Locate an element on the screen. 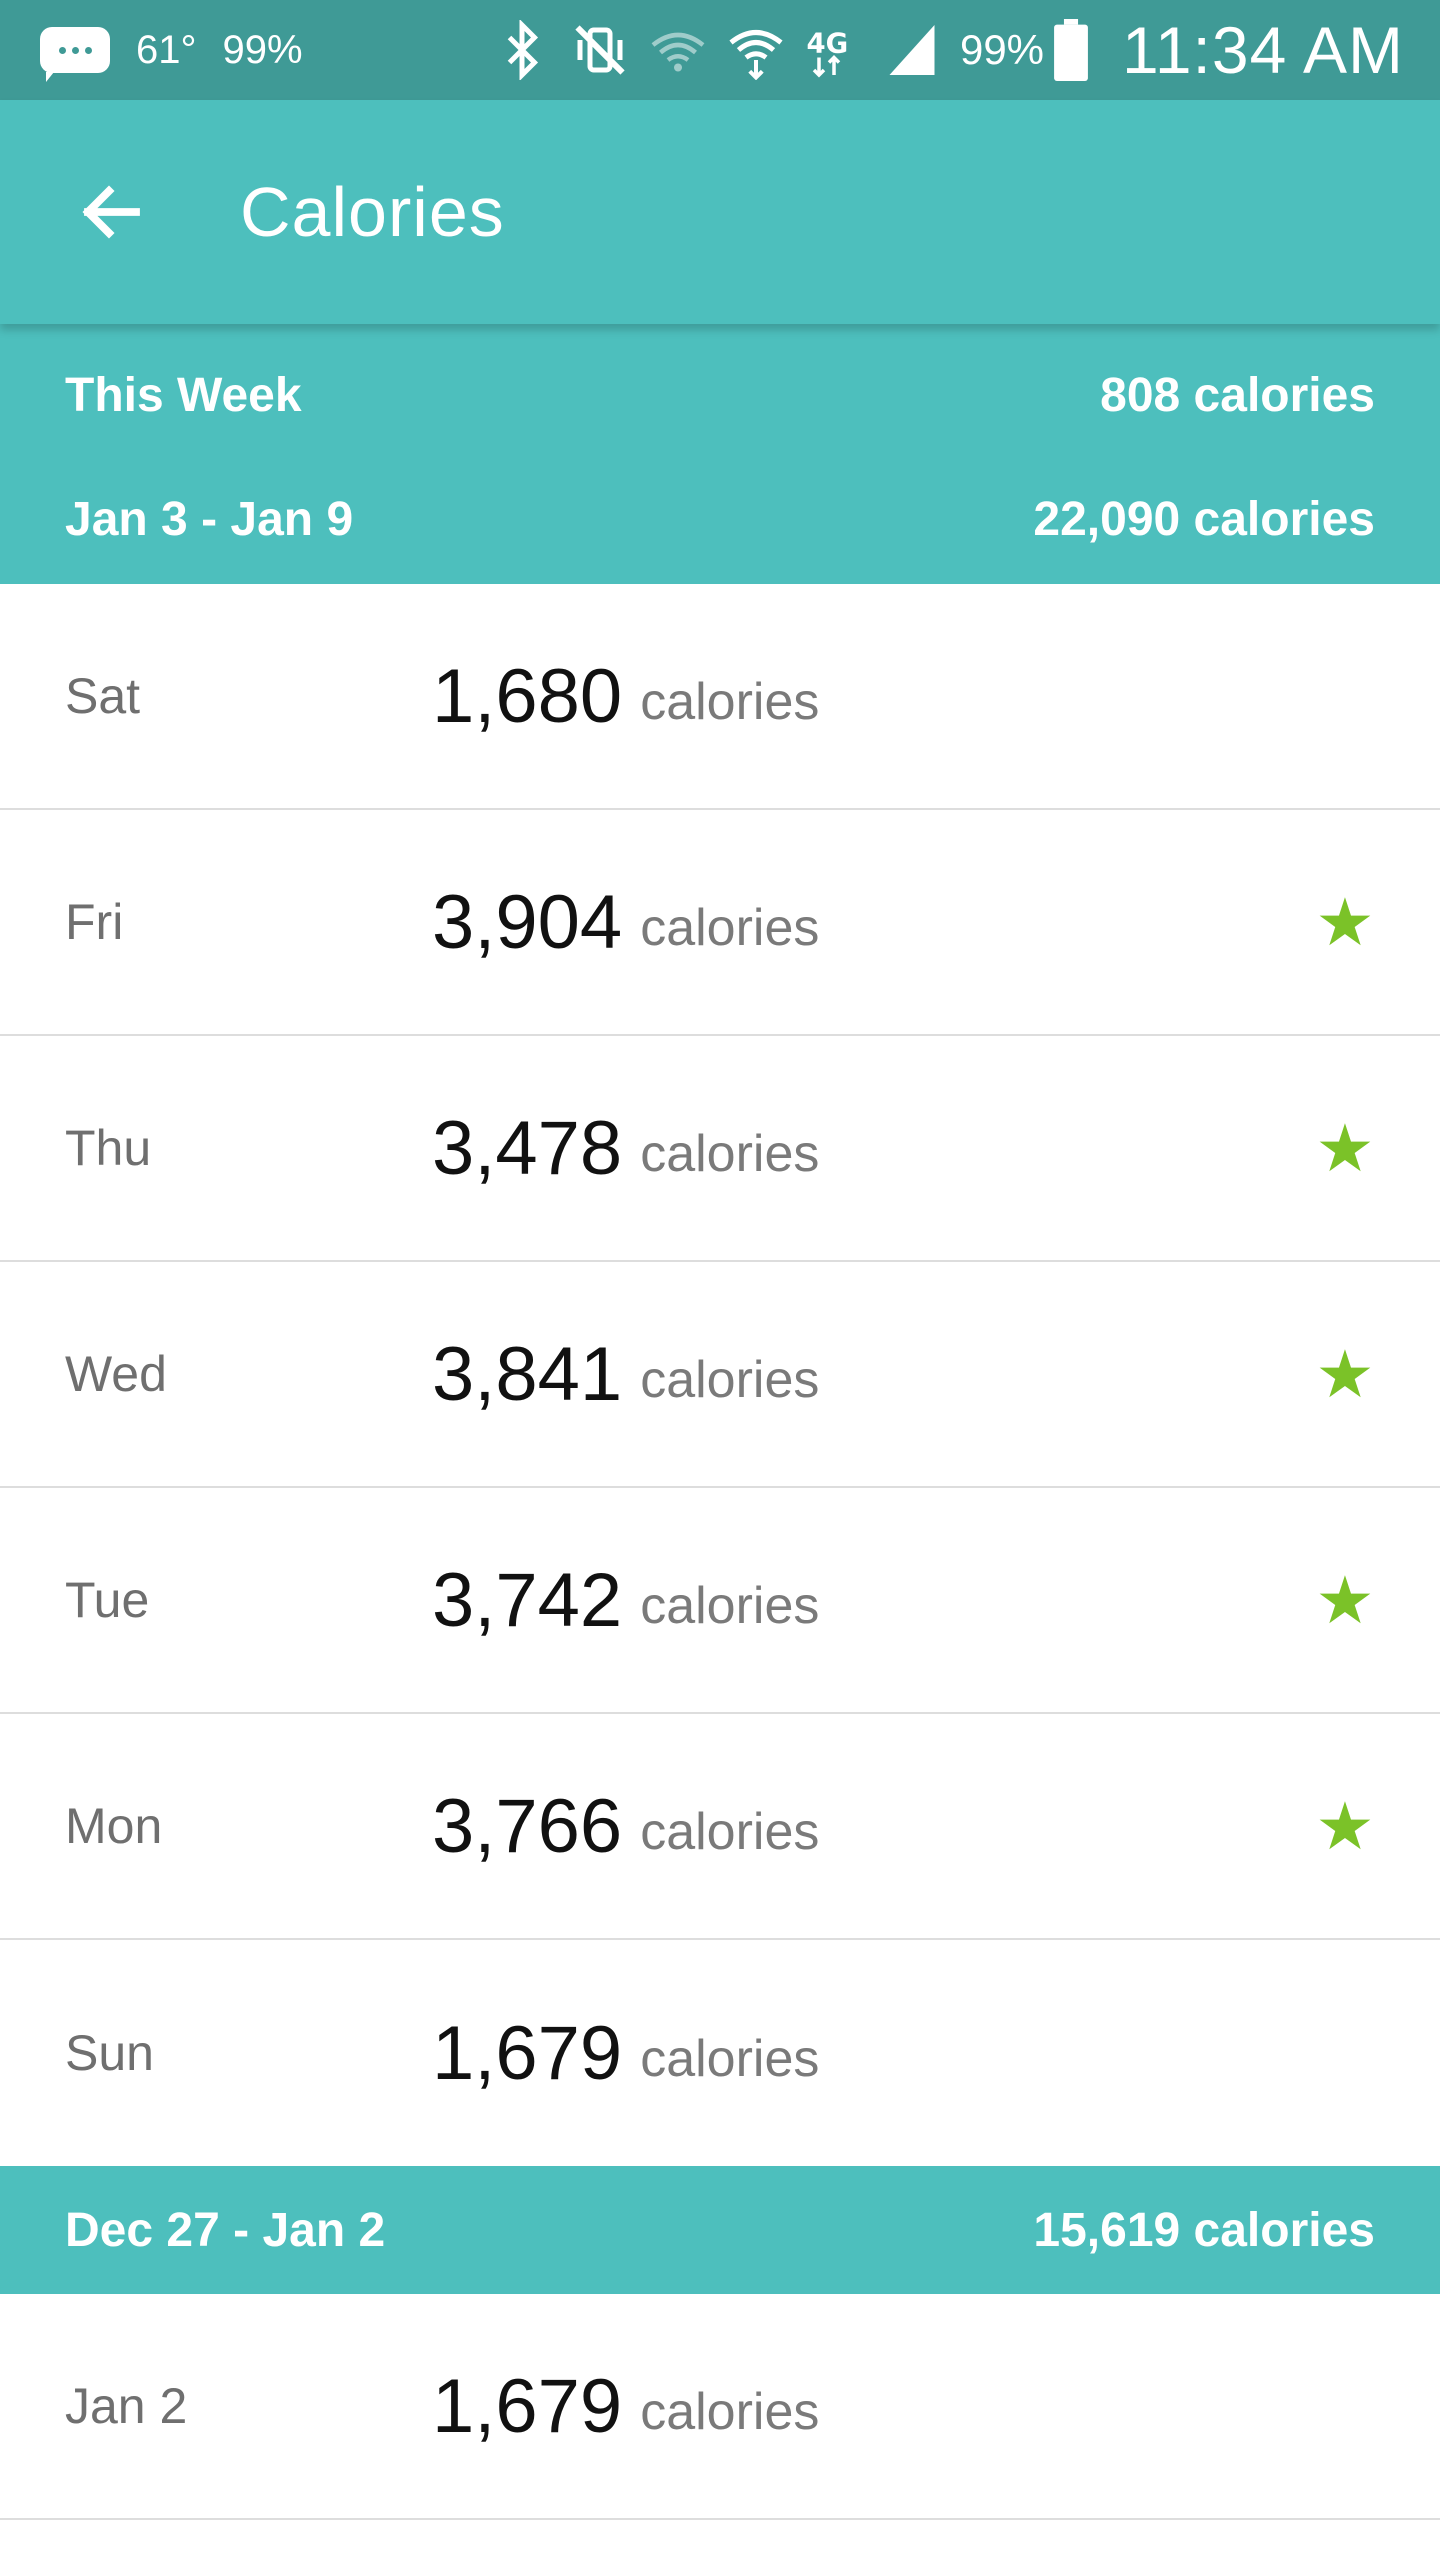 The height and width of the screenshot is (2560, 1440). week-total: 15,619 calories is located at coordinates (1204, 2230).